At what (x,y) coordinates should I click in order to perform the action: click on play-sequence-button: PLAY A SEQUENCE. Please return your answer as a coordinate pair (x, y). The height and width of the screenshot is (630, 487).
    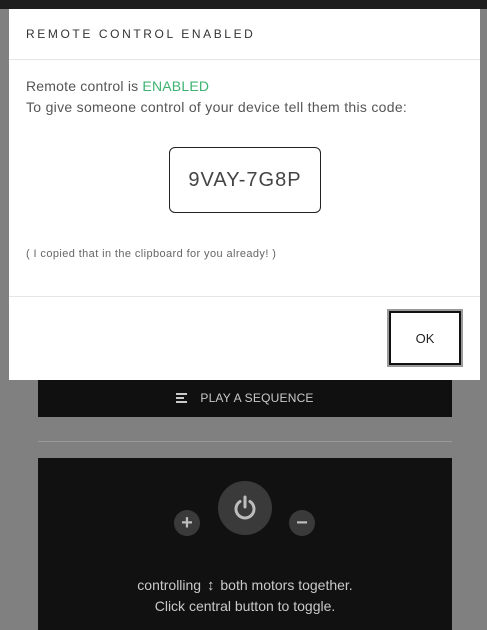
    Looking at the image, I should click on (245, 397).